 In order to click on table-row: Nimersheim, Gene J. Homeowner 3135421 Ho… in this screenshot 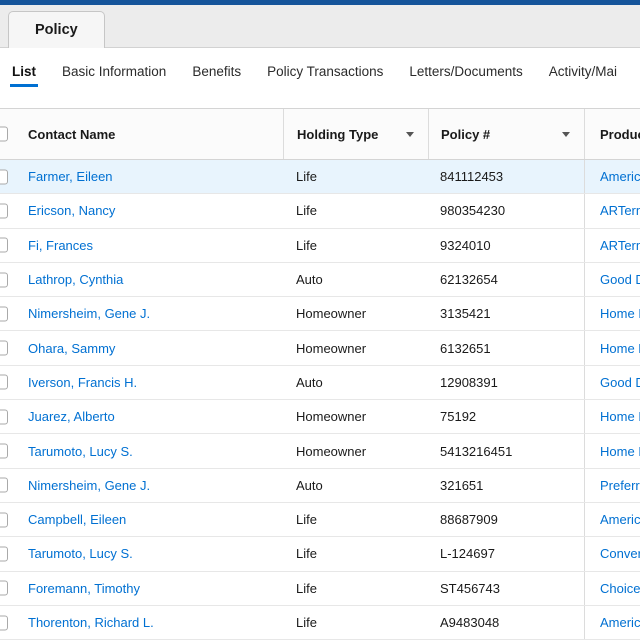, I will do `click(320, 314)`.